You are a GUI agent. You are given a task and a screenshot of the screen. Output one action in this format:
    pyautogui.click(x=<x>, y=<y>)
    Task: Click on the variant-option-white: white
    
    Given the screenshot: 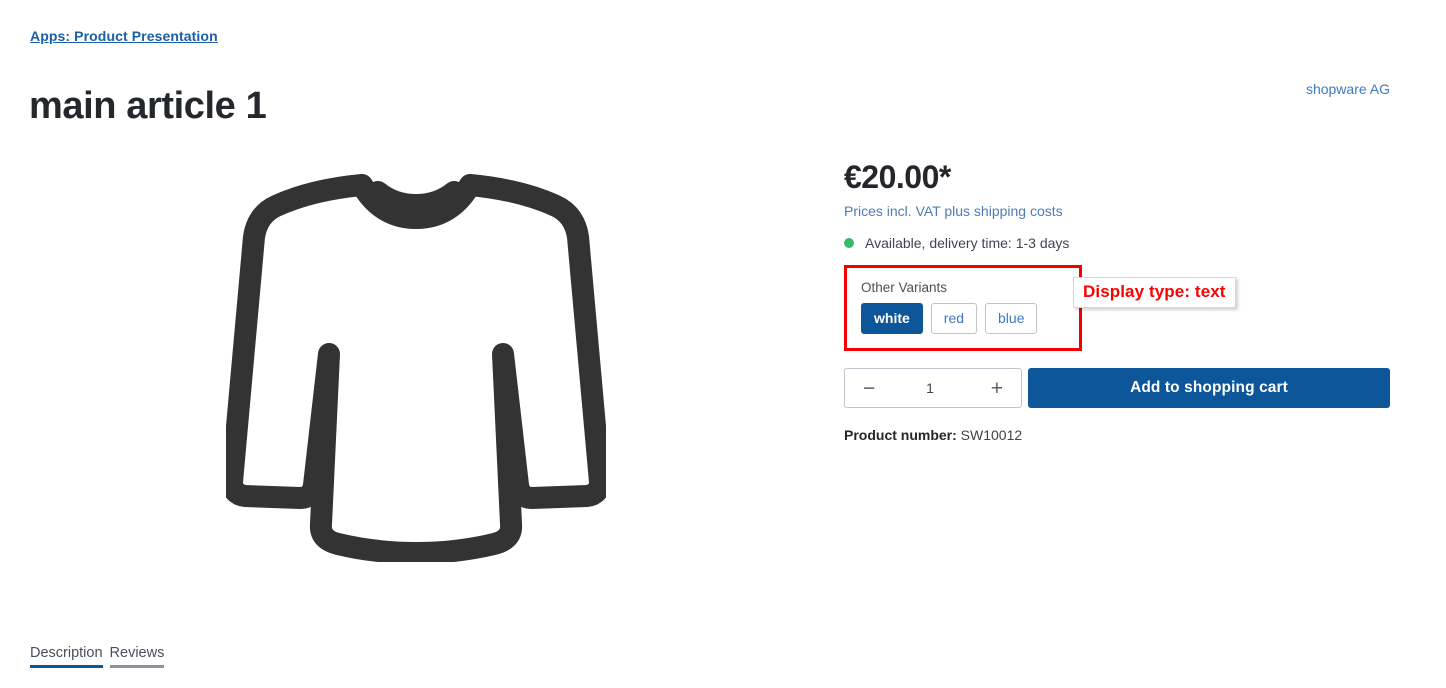 What is the action you would take?
    pyautogui.click(x=892, y=319)
    